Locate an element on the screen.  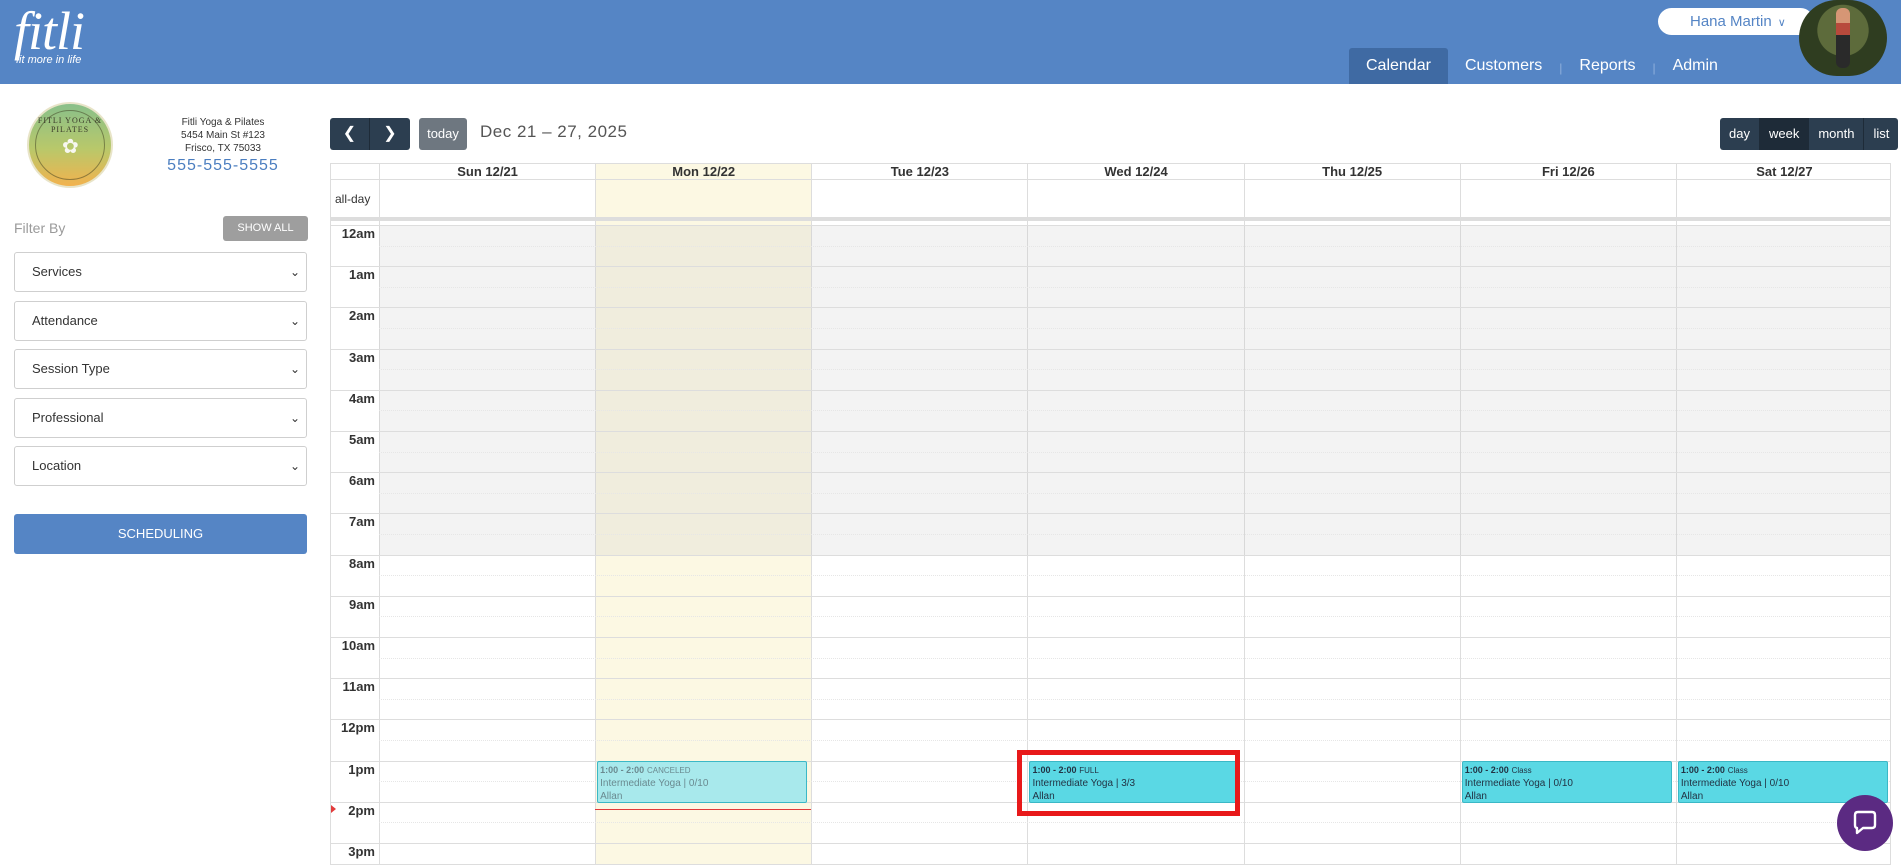
user-name: Hana Martin is located at coordinates (1731, 21).